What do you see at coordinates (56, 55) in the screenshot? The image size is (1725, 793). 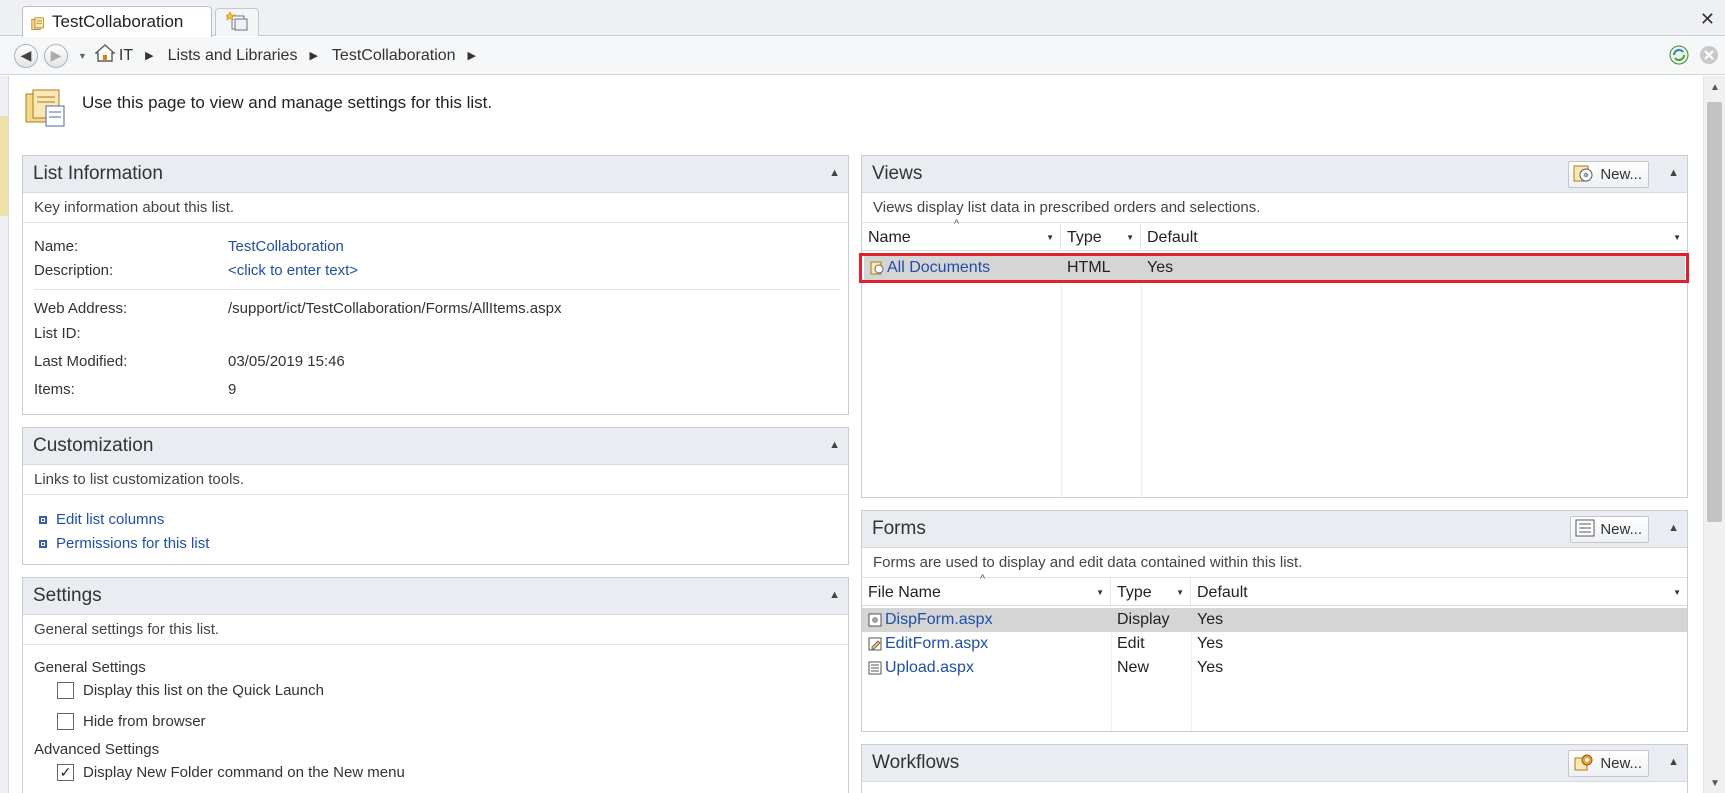 I see `forward-arrow-icon: ▶` at bounding box center [56, 55].